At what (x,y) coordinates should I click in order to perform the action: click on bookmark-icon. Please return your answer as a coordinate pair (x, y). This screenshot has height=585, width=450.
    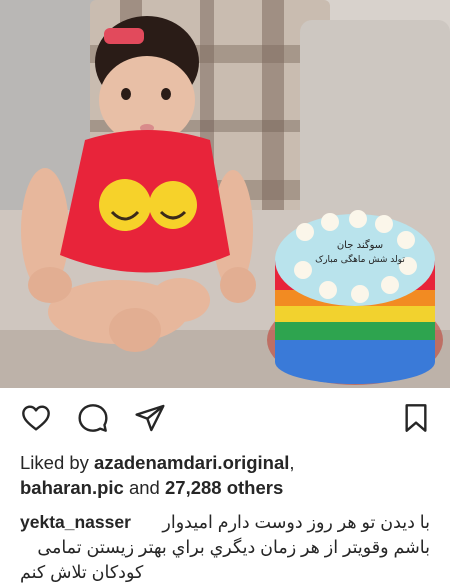
    Looking at the image, I should click on (416, 418).